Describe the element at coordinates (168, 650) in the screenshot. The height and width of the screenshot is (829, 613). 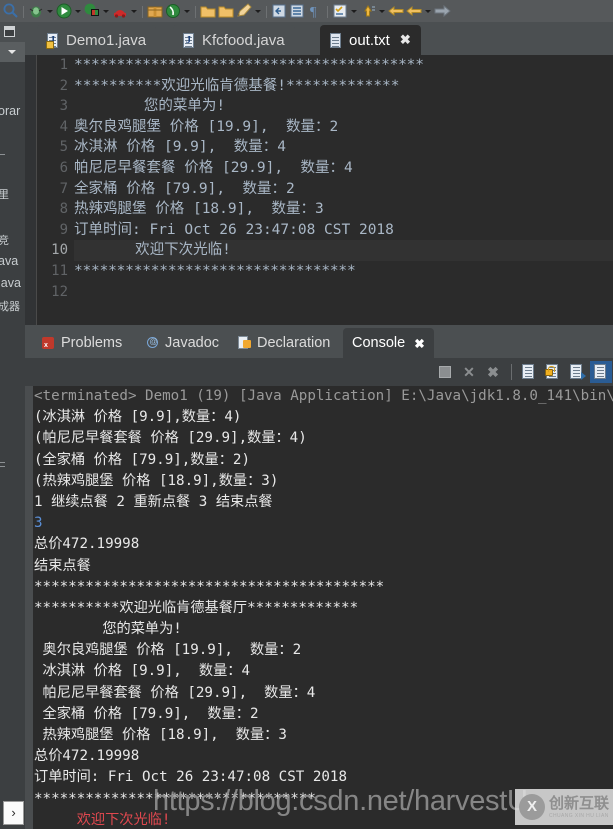
I see `console-line: 奥尔良鸡腿堡 价格 [19.9], 数量：2` at that location.